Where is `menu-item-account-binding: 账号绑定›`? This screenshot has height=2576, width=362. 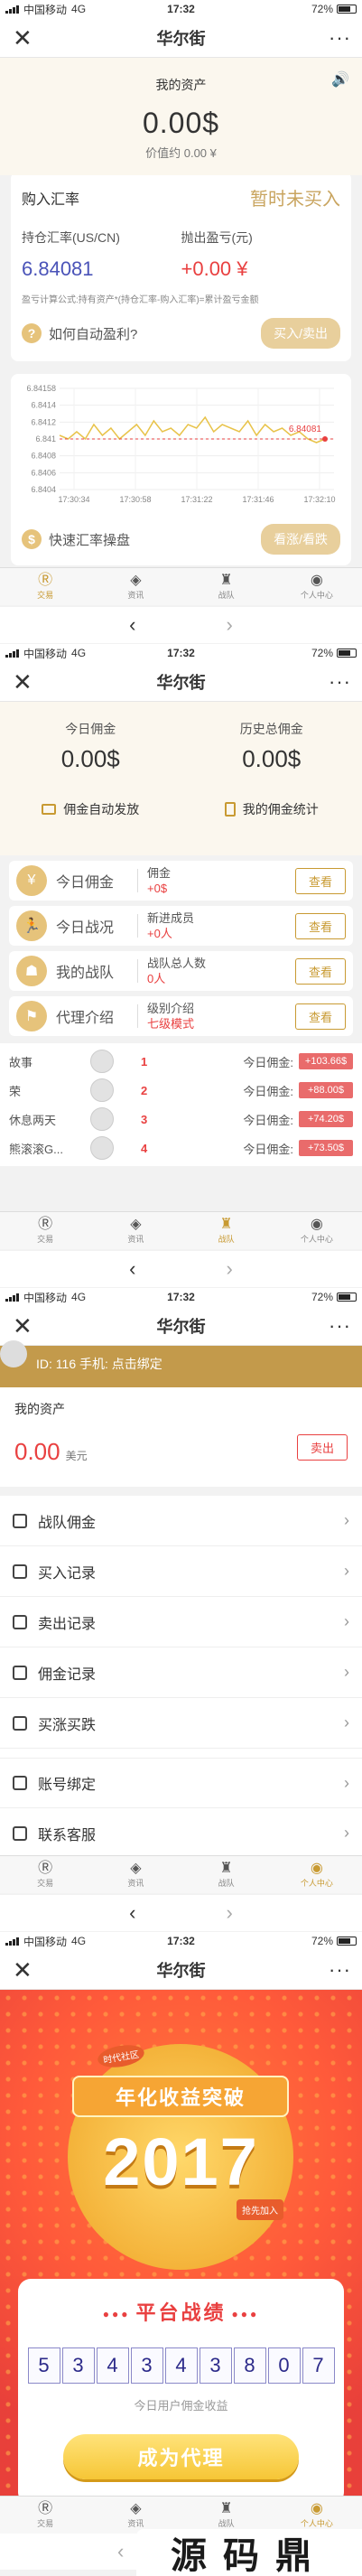 menu-item-account-binding: 账号绑定› is located at coordinates (181, 1783).